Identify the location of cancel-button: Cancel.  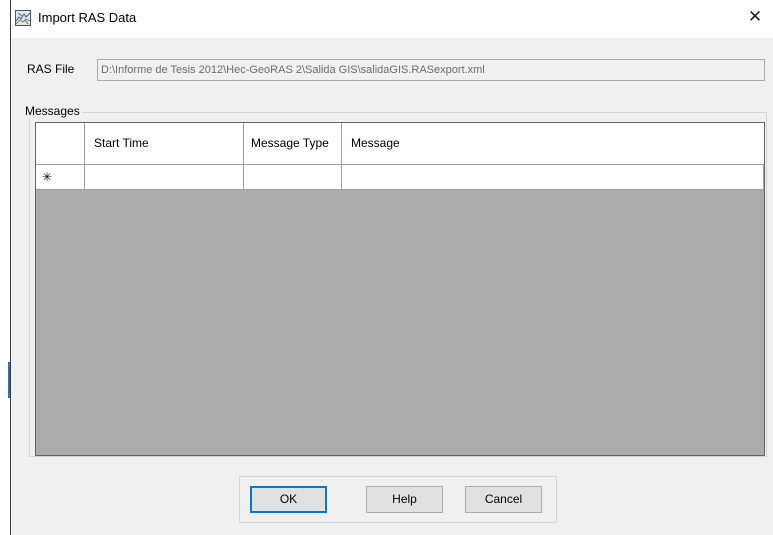
(503, 499).